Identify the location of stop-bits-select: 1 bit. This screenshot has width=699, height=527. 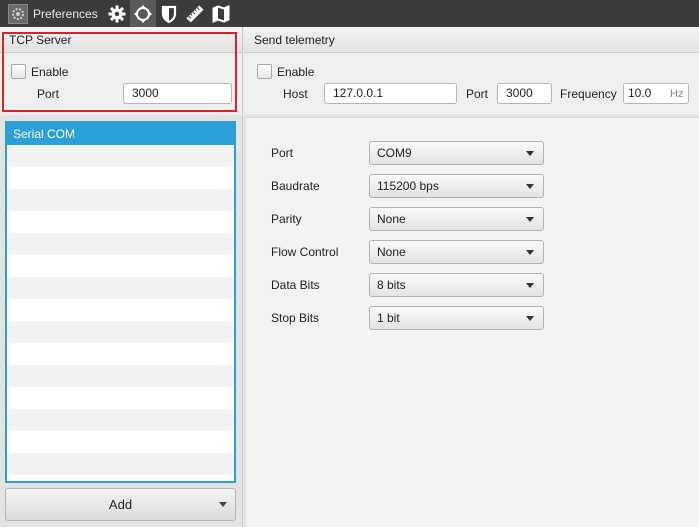
(456, 318).